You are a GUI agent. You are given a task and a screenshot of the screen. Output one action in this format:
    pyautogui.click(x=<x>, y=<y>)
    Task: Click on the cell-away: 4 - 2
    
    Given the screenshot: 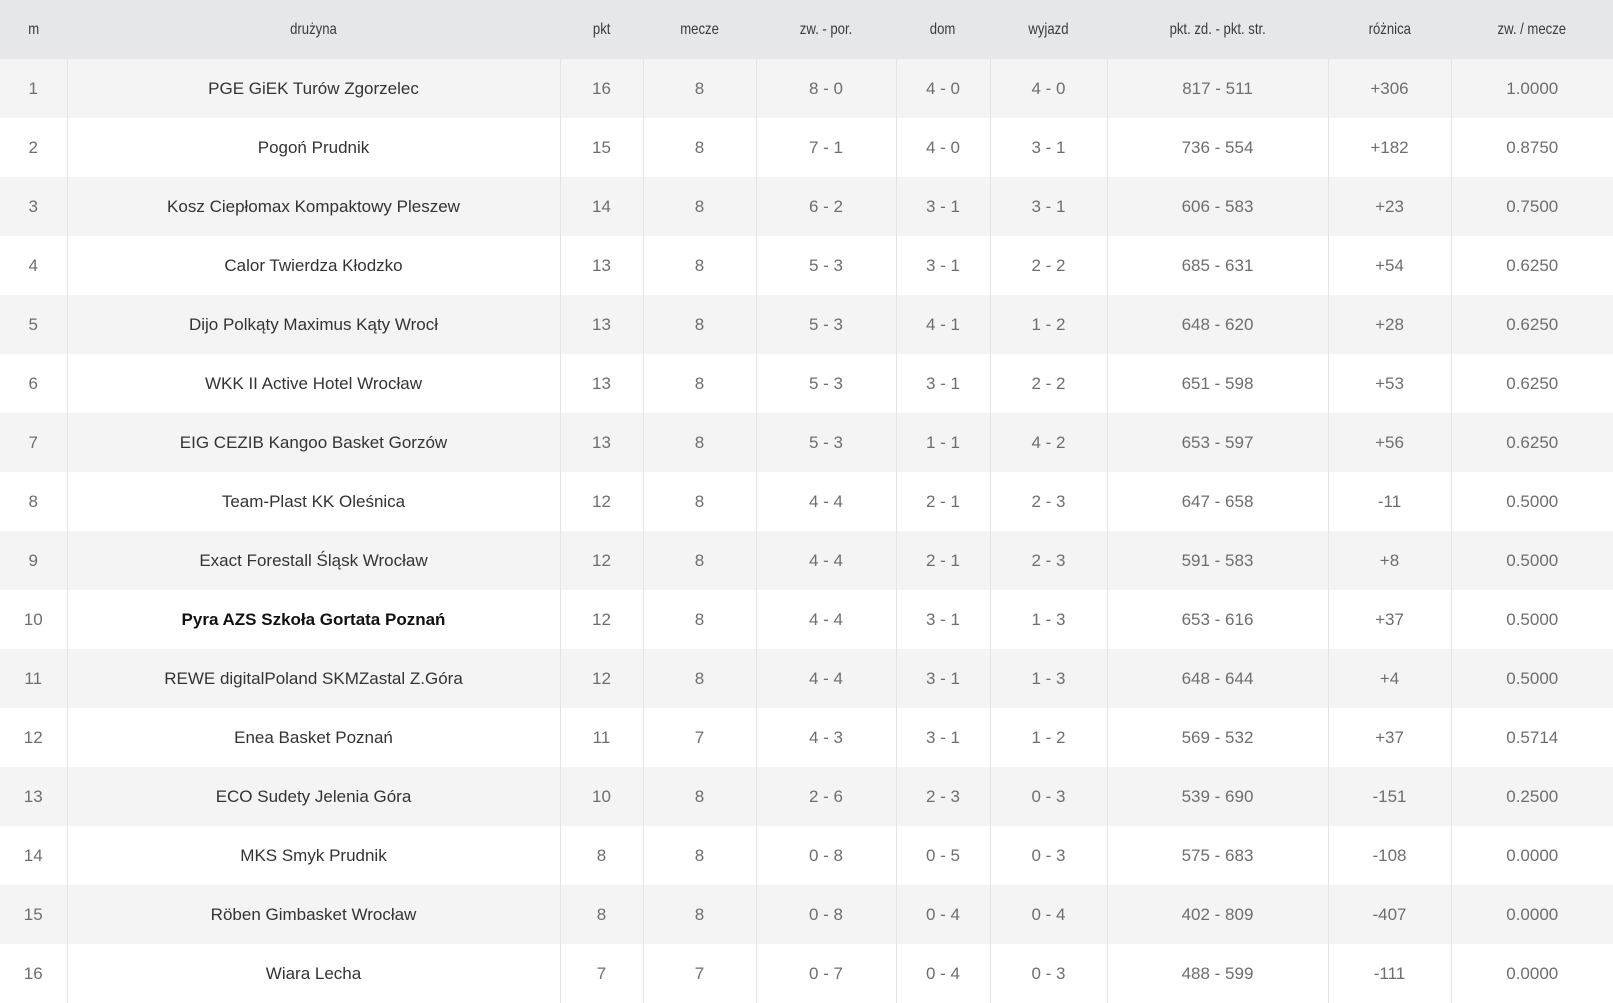 What is the action you would take?
    pyautogui.click(x=1048, y=442)
    